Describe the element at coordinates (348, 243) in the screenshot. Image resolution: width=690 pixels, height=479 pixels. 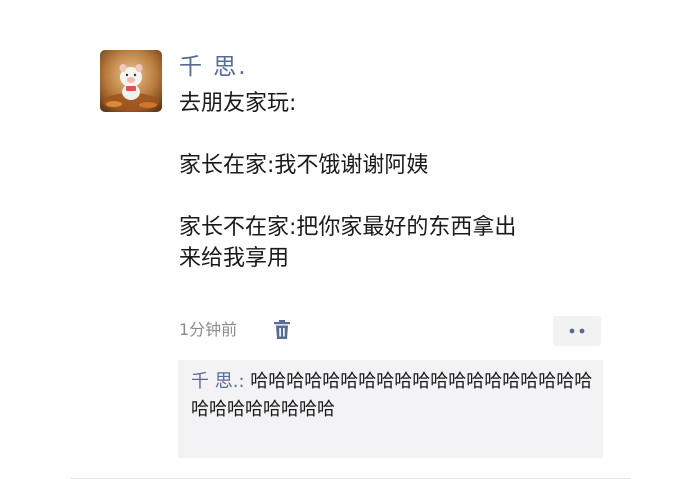
I see `post-line: 家长不在家:把你家最好的东西拿出 来给我享用` at that location.